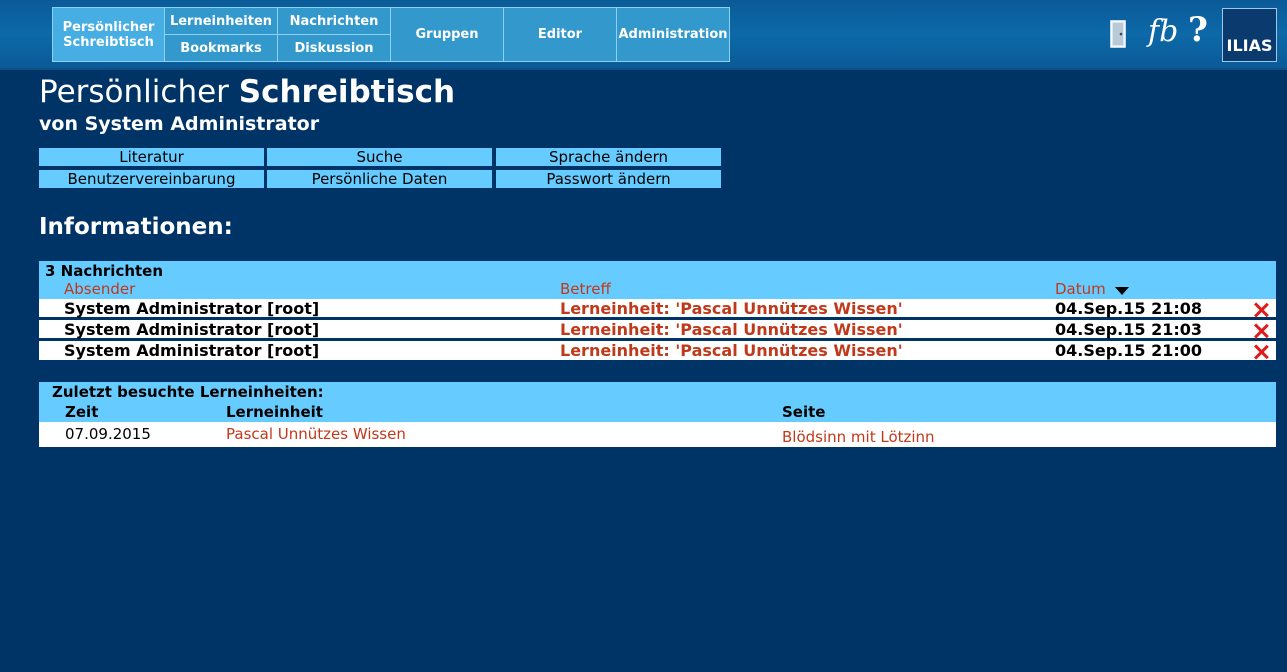 The width and height of the screenshot is (1287, 672). What do you see at coordinates (1129, 308) in the screenshot?
I see `message-date: 04.Sep.15 21:08` at bounding box center [1129, 308].